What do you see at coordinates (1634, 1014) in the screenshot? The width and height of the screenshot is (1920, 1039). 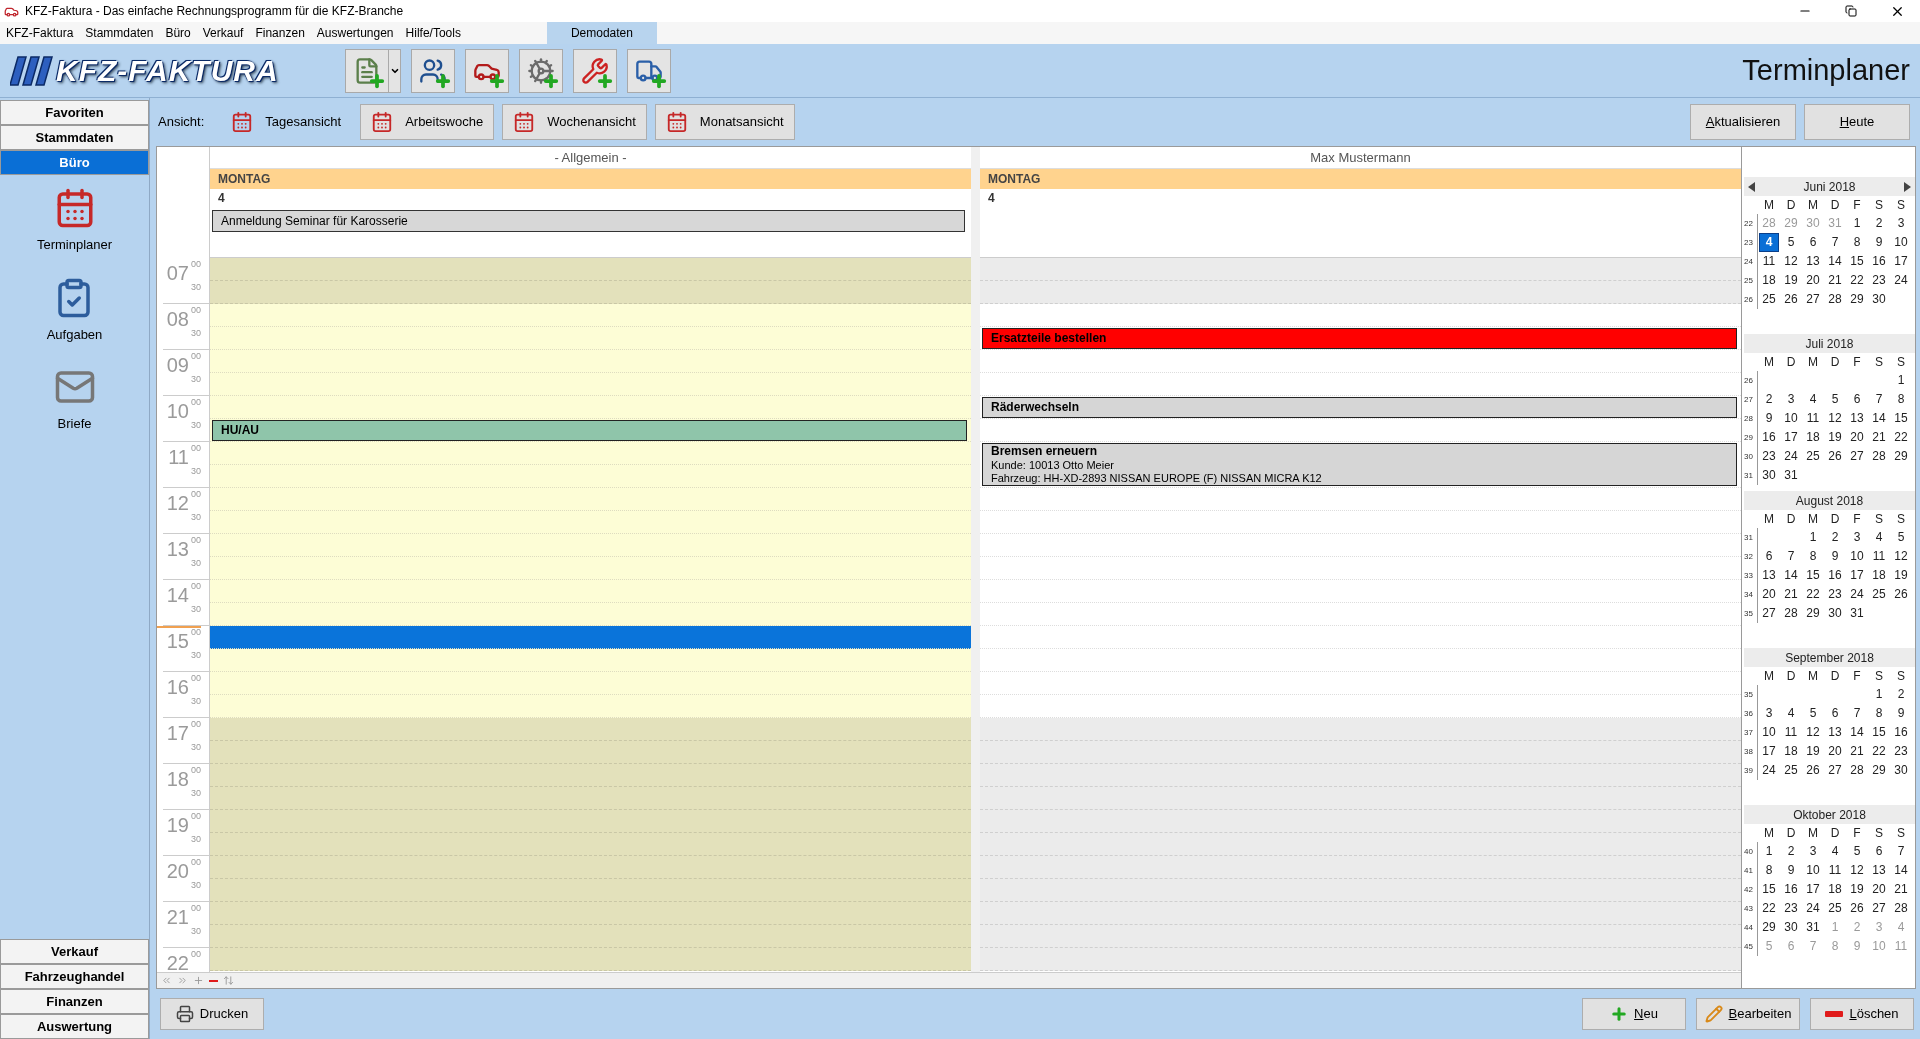 I see `action-button: Neu` at bounding box center [1634, 1014].